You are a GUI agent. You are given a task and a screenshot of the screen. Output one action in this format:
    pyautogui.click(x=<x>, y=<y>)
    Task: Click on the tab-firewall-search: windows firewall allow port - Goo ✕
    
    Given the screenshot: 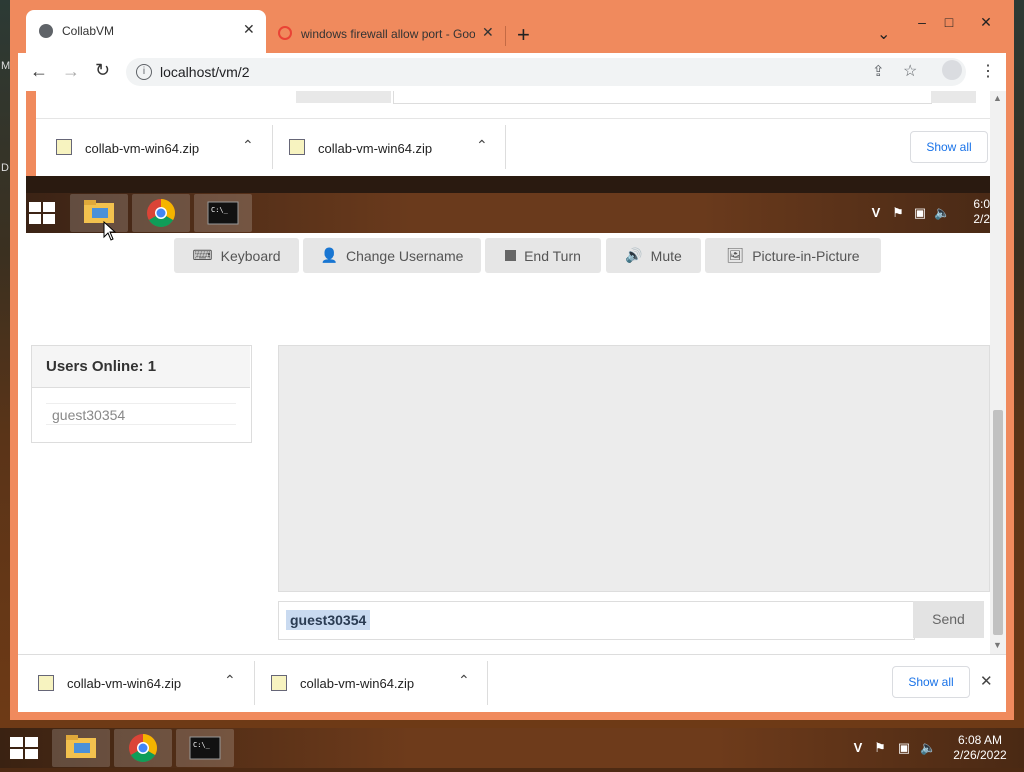 What is the action you would take?
    pyautogui.click(x=390, y=33)
    